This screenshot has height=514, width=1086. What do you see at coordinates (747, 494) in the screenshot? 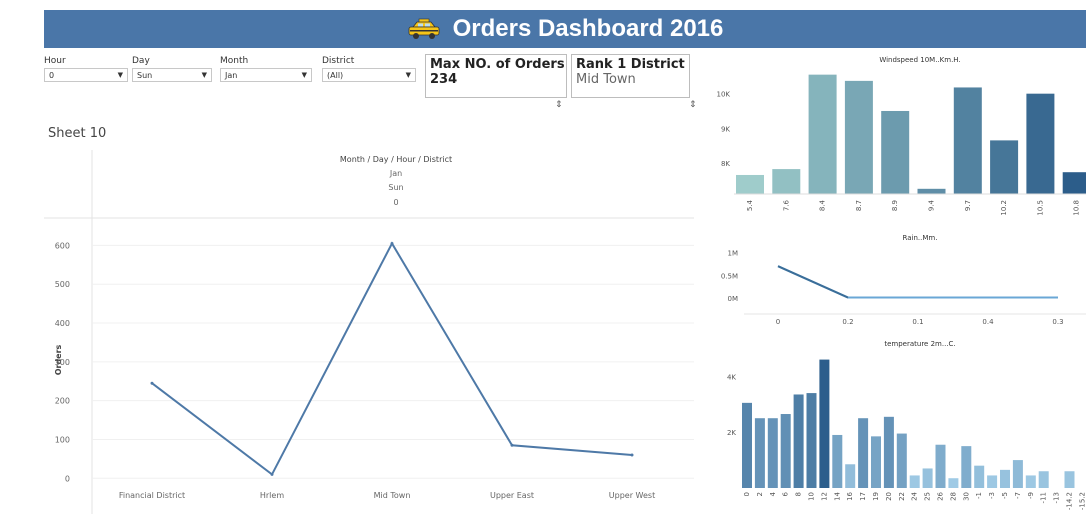
I see `x-tick-label: 0` at bounding box center [747, 494].